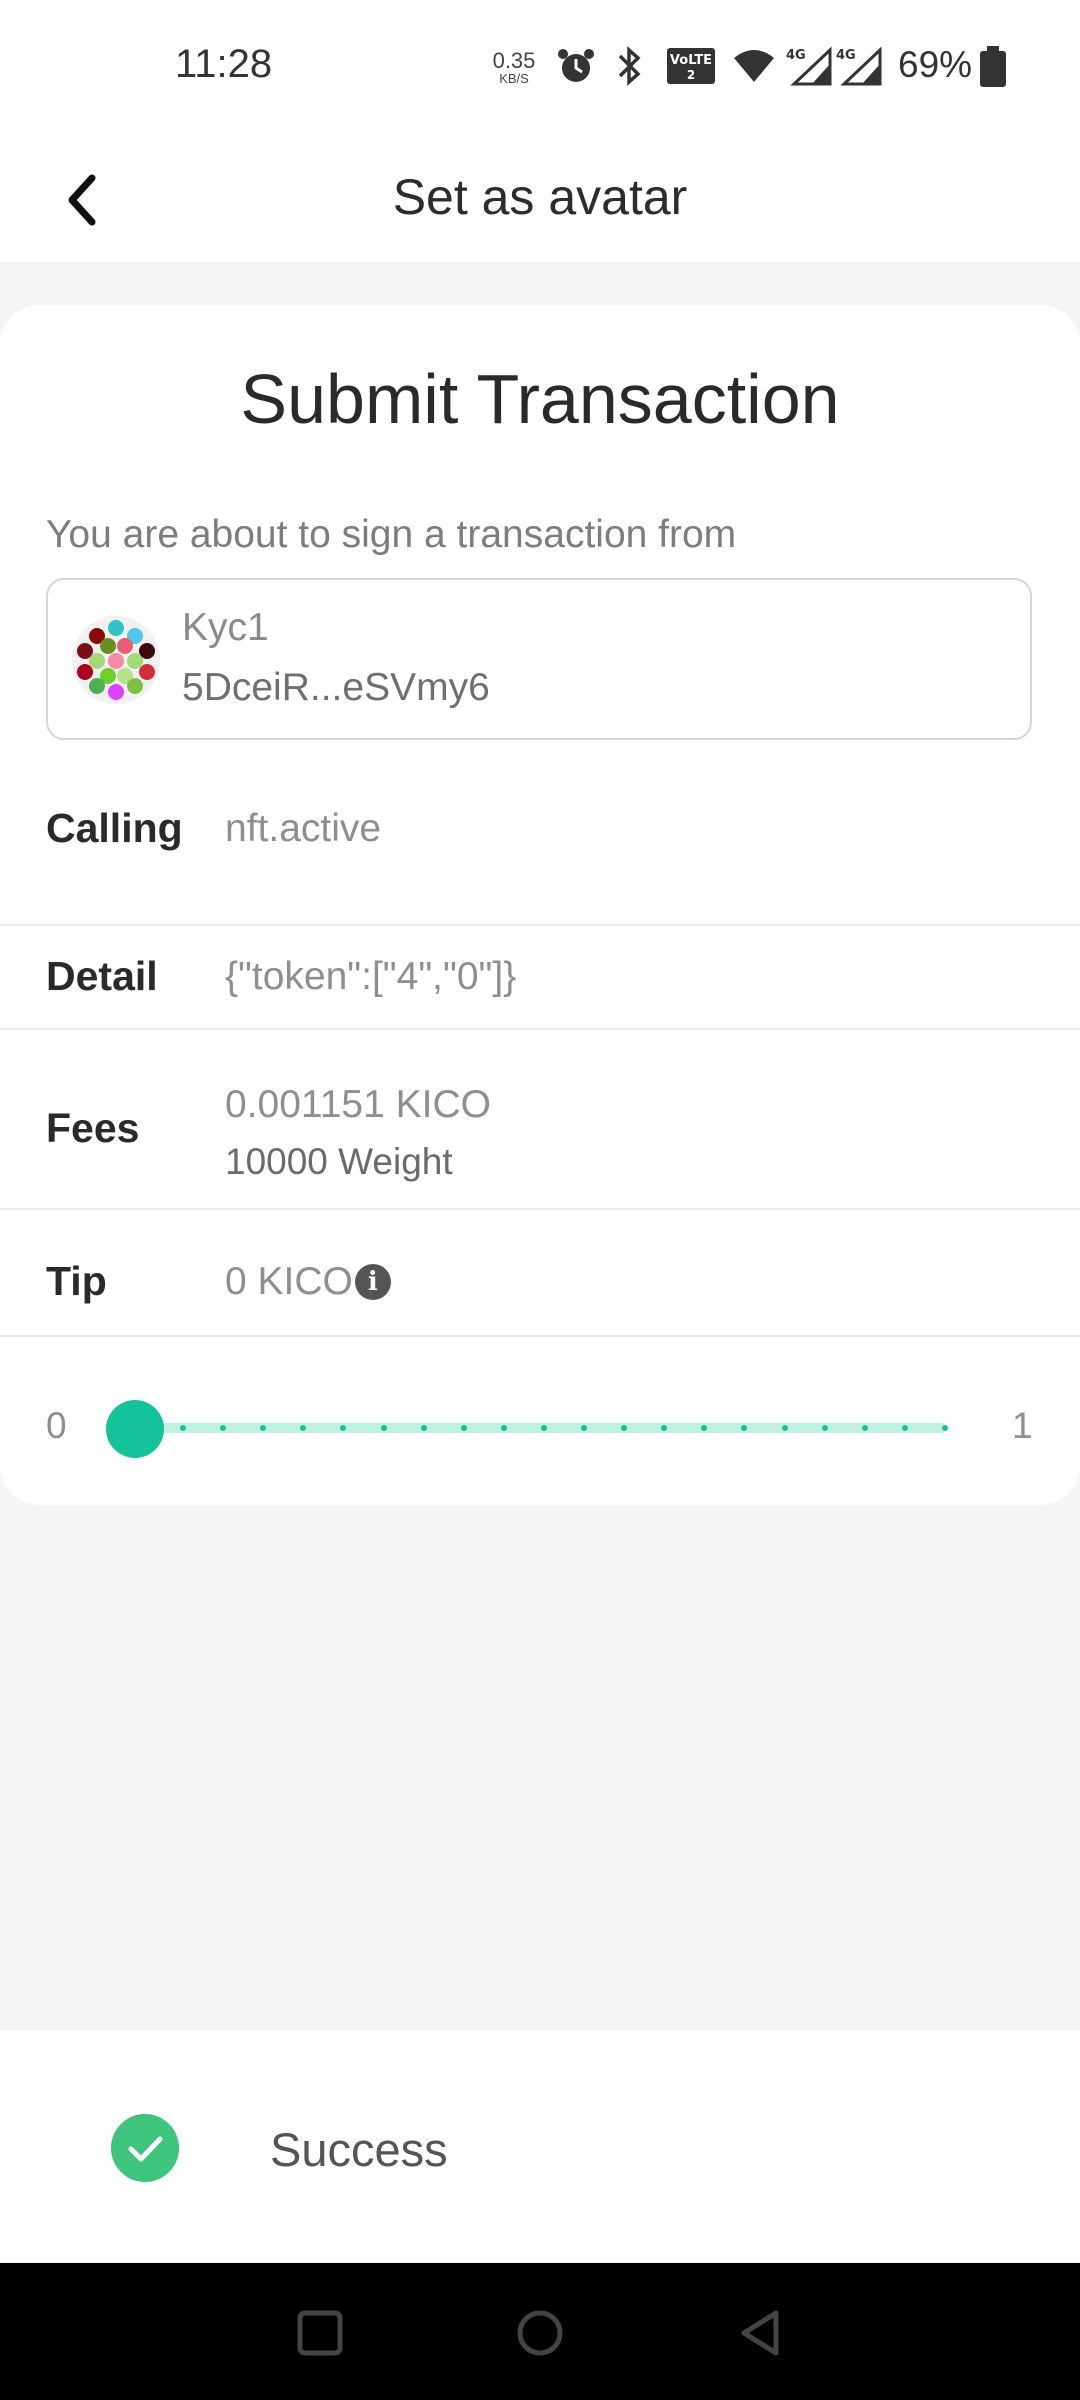 The width and height of the screenshot is (1080, 2400). What do you see at coordinates (56, 1425) in the screenshot?
I see `slider-min-label: 0` at bounding box center [56, 1425].